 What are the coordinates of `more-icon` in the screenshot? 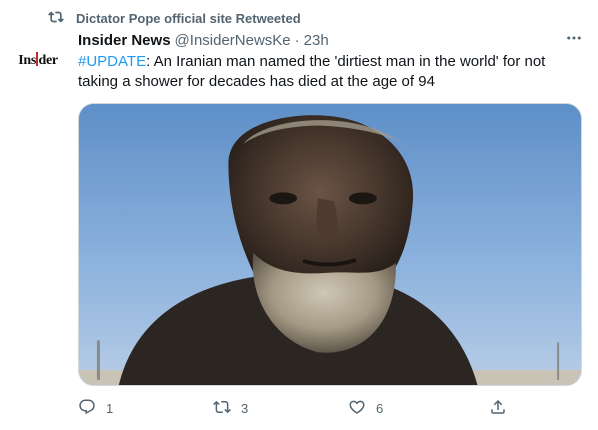 It's located at (574, 40).